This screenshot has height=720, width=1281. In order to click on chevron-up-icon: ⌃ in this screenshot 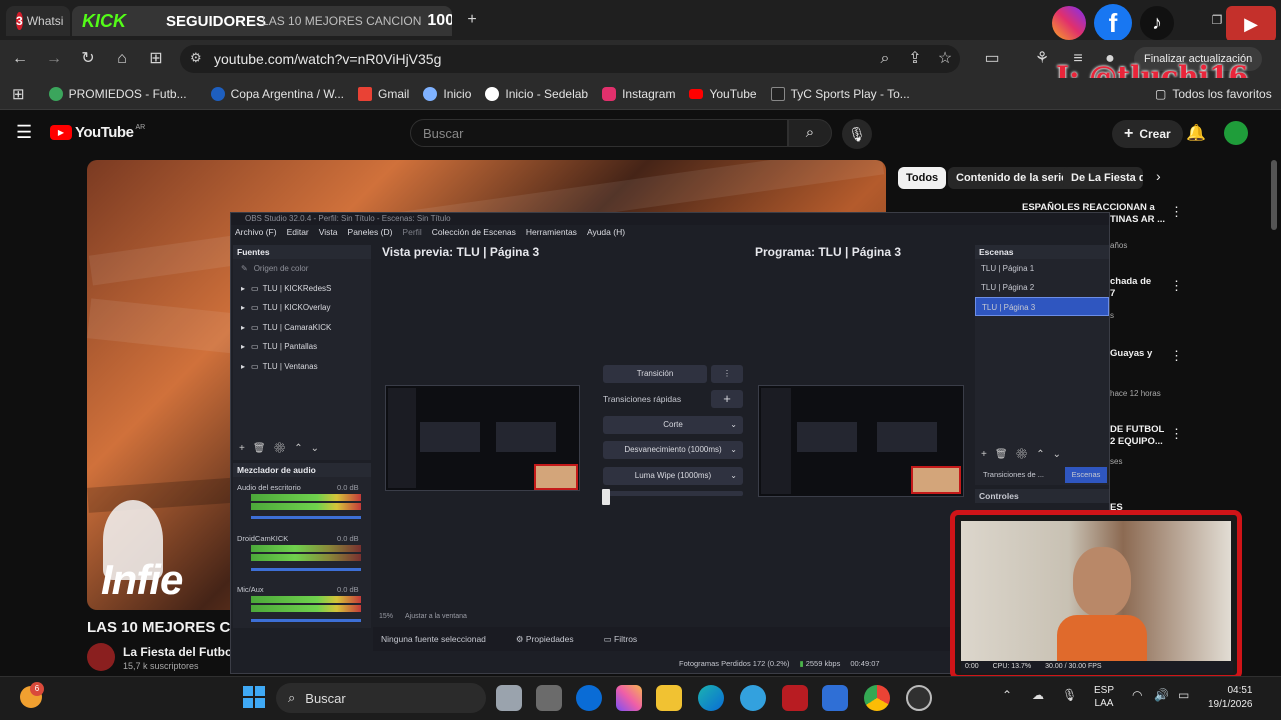, I will do `click(1007, 695)`.